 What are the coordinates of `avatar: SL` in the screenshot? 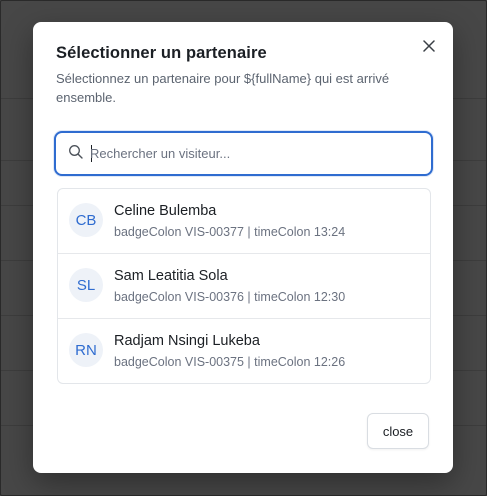 It's located at (86, 285).